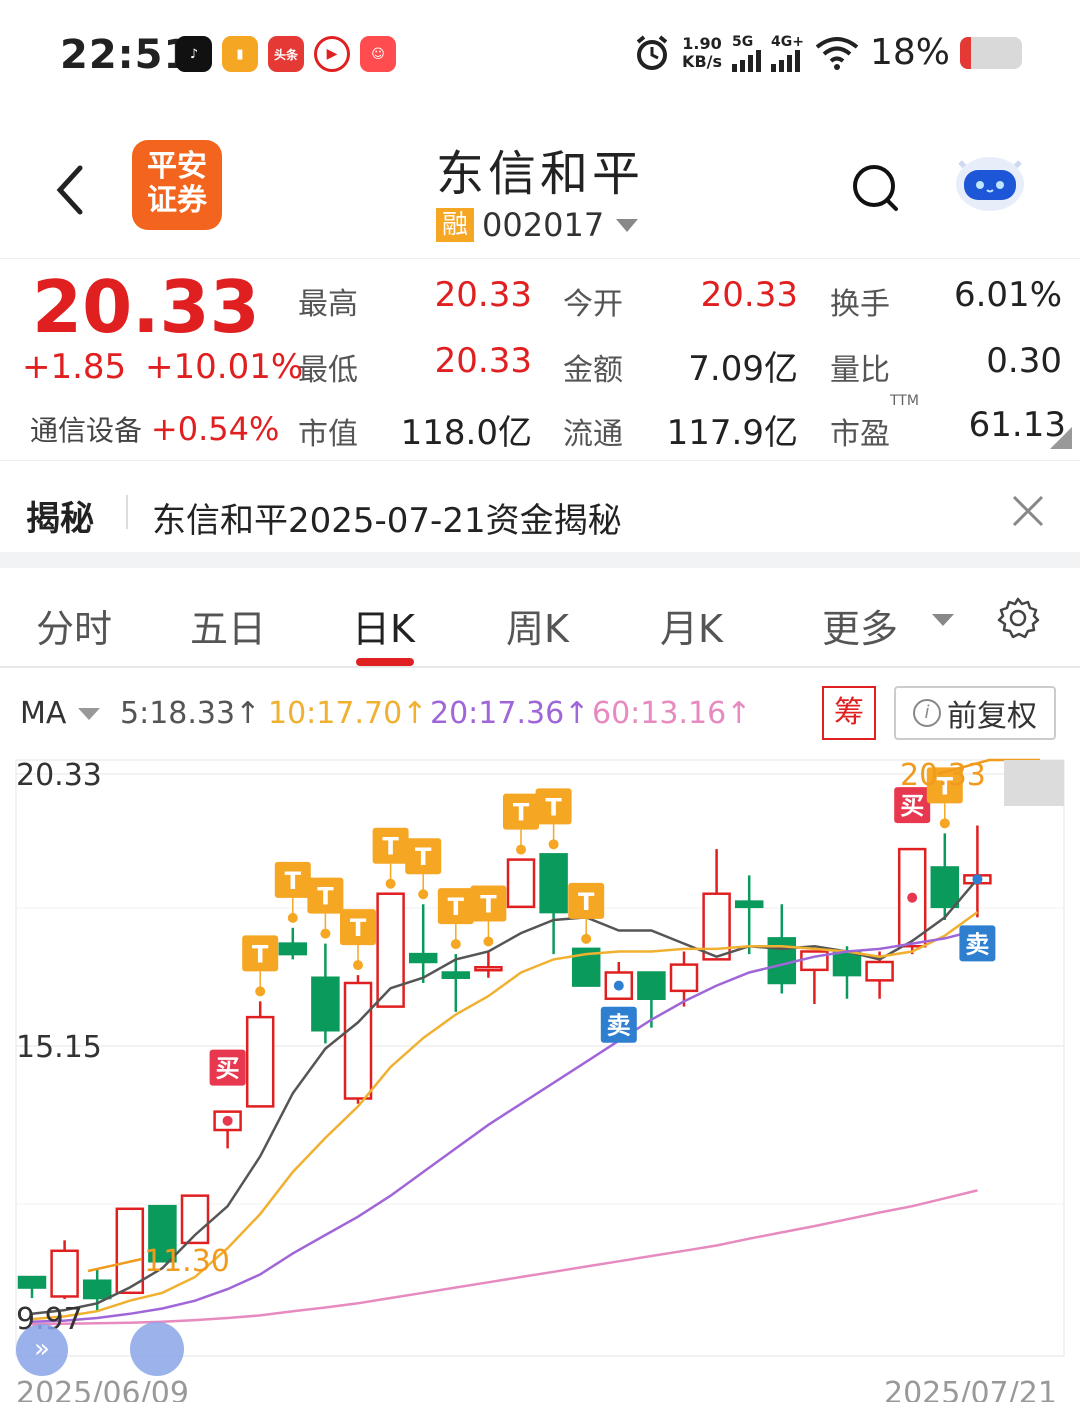 The height and width of the screenshot is (1402, 1080). Describe the element at coordinates (163, 367) in the screenshot. I see `price-change: +1.85 +10.01%` at that location.